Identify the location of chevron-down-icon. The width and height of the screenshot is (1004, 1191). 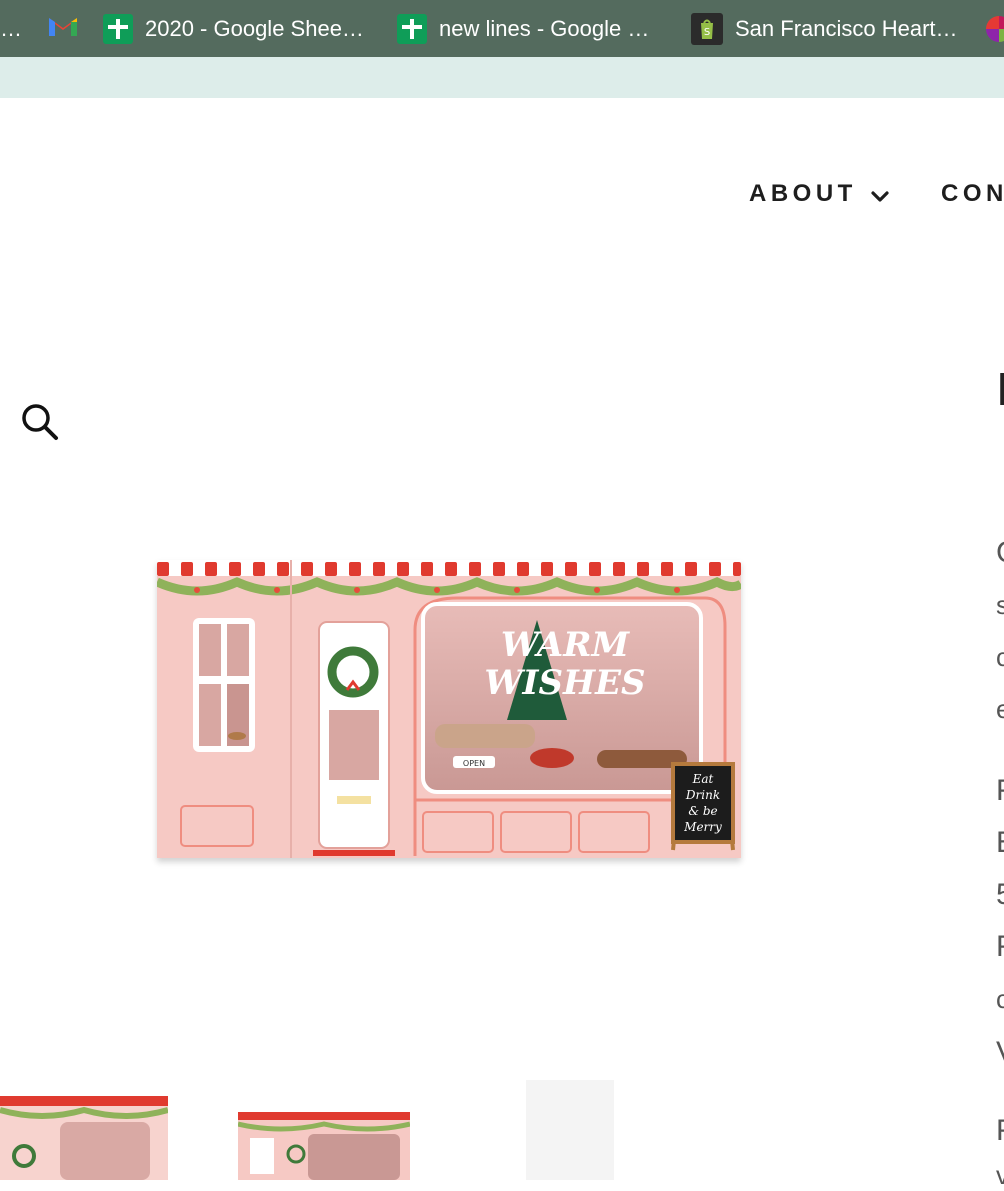
(880, 199).